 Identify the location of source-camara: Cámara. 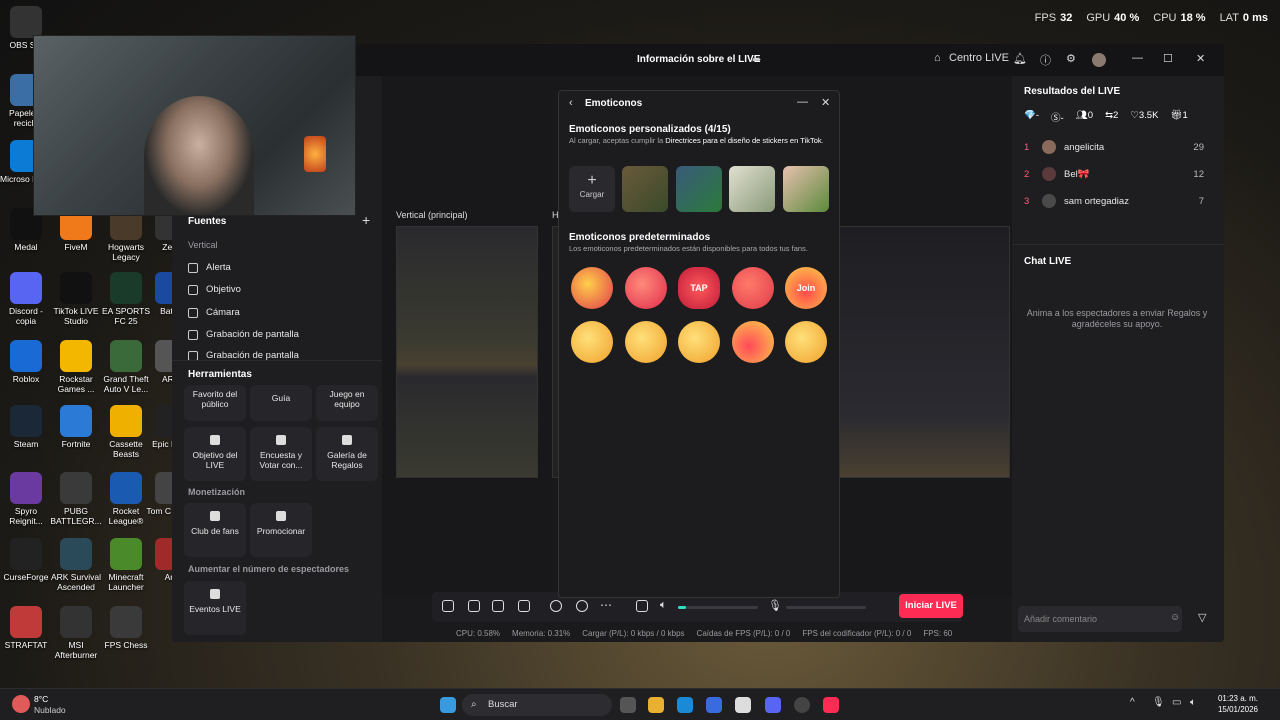
(214, 312).